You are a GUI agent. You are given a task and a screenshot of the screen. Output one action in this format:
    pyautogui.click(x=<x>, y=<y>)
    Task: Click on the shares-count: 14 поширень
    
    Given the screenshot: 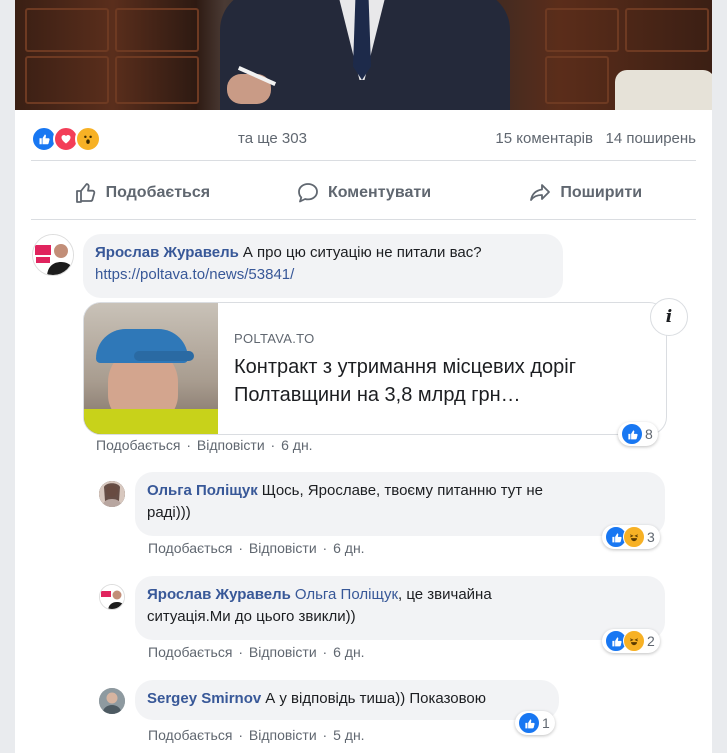 What is the action you would take?
    pyautogui.click(x=650, y=138)
    